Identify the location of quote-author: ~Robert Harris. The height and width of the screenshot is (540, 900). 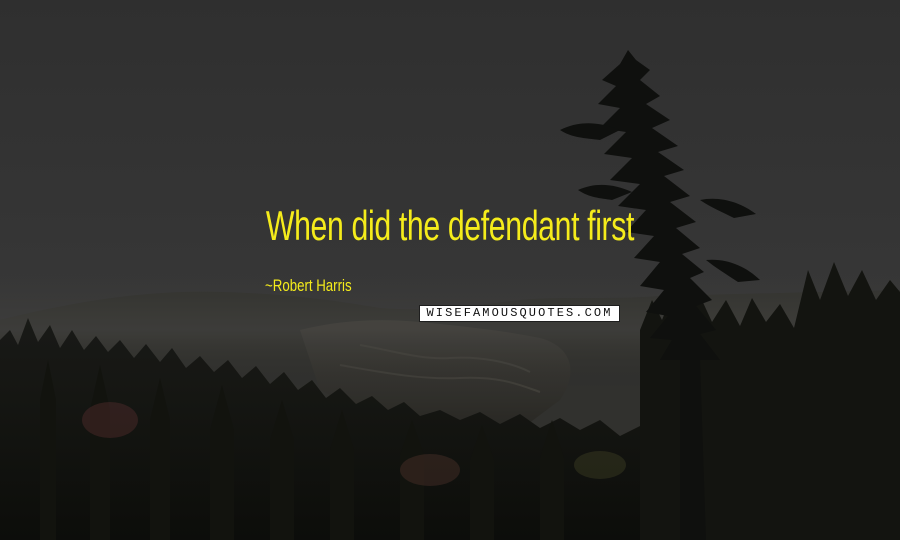
(308, 286).